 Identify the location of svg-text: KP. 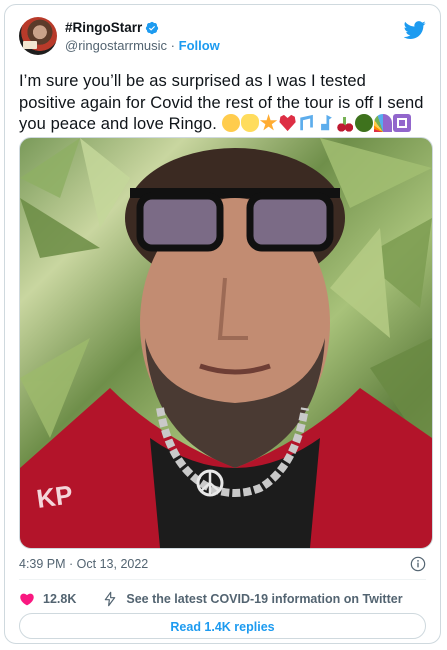
(55, 496).